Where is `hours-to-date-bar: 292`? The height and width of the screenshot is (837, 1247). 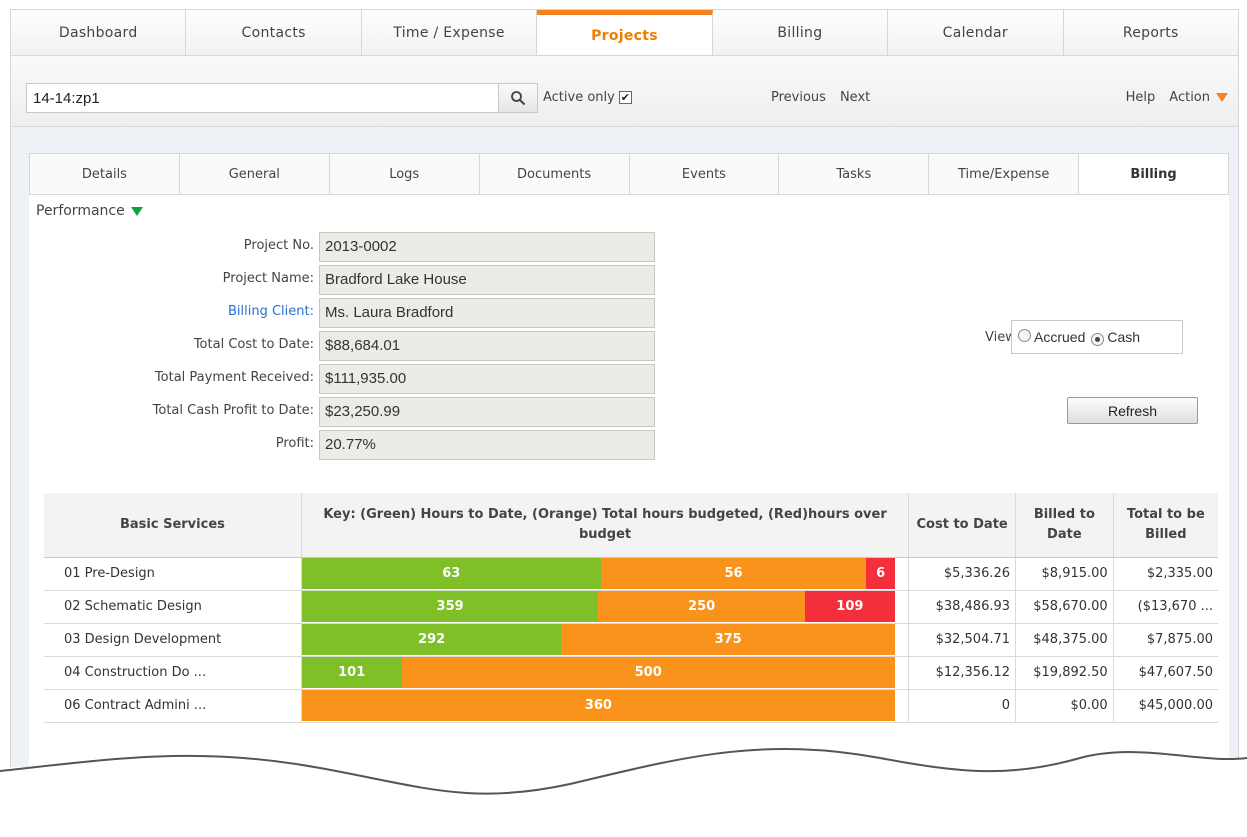 hours-to-date-bar: 292 is located at coordinates (431, 639).